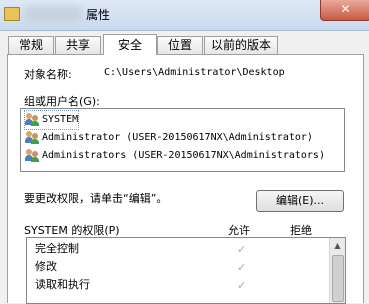 This screenshot has width=369, height=304. Describe the element at coordinates (344, 10) in the screenshot. I see `close-button: ✕` at that location.